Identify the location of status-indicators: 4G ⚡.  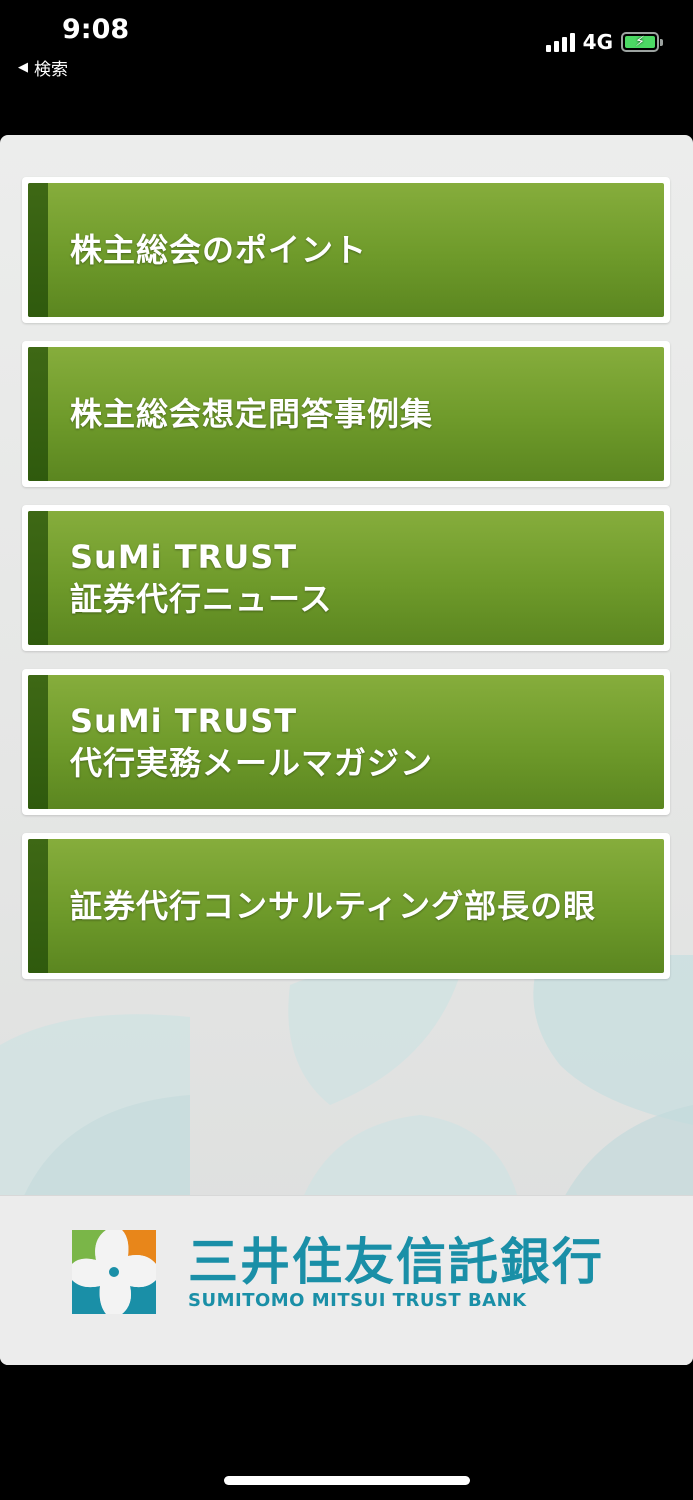
(604, 42).